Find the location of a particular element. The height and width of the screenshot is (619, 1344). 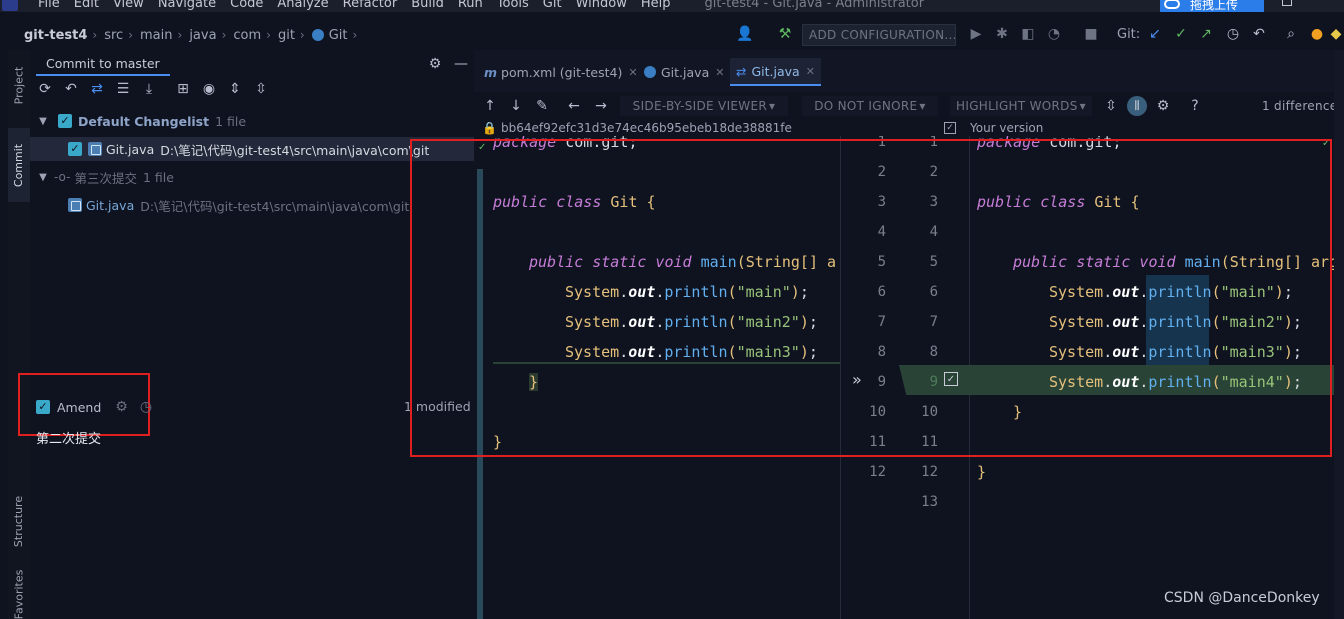

edit-icon: ✎ is located at coordinates (542, 106).